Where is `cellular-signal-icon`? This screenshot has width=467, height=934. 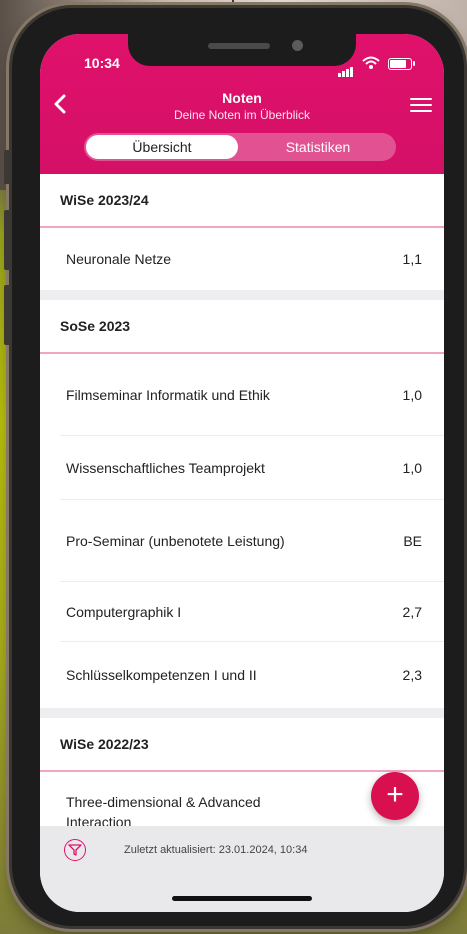
cellular-signal-icon is located at coordinates (346, 68).